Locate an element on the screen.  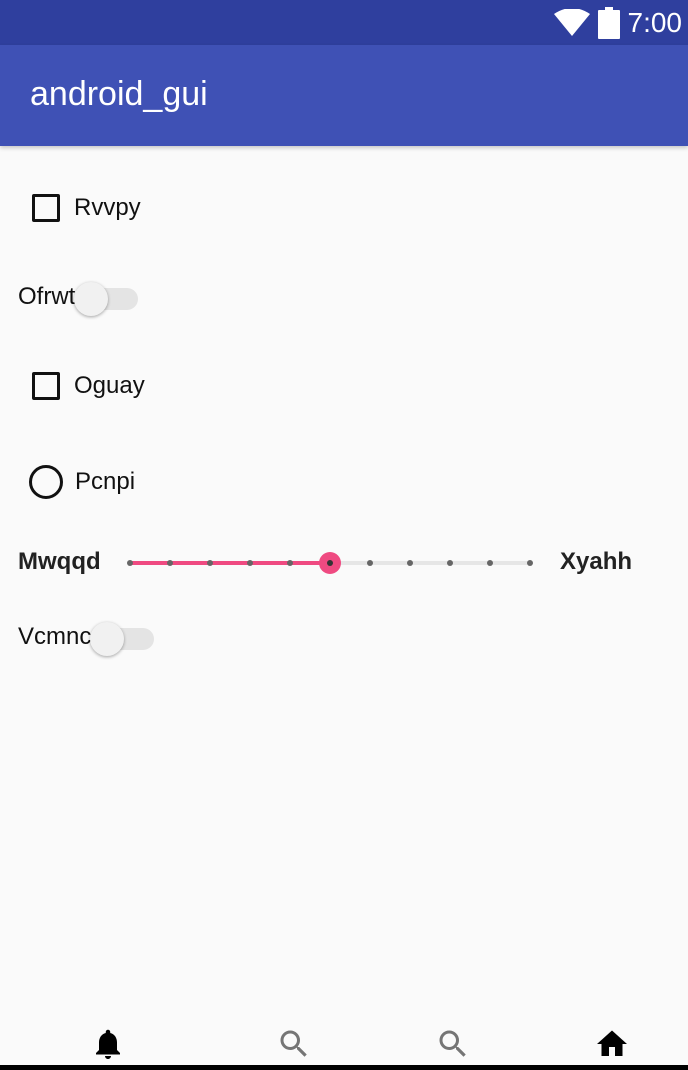
app-bar: android_gui is located at coordinates (344, 95).